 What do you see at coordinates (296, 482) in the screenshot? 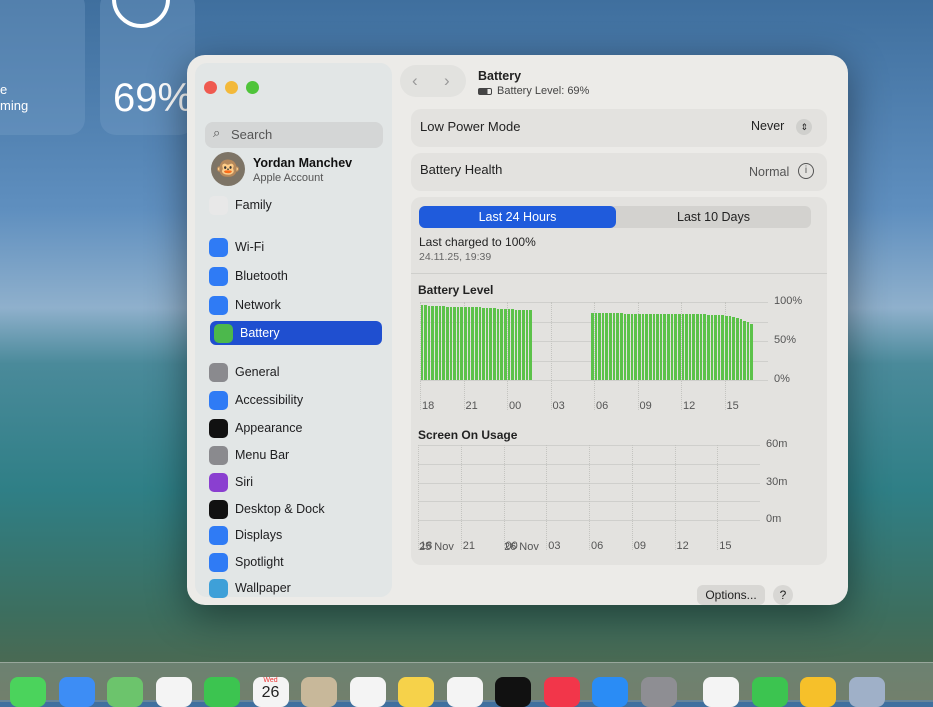
I see `sidebar-item-siri: Siri` at bounding box center [296, 482].